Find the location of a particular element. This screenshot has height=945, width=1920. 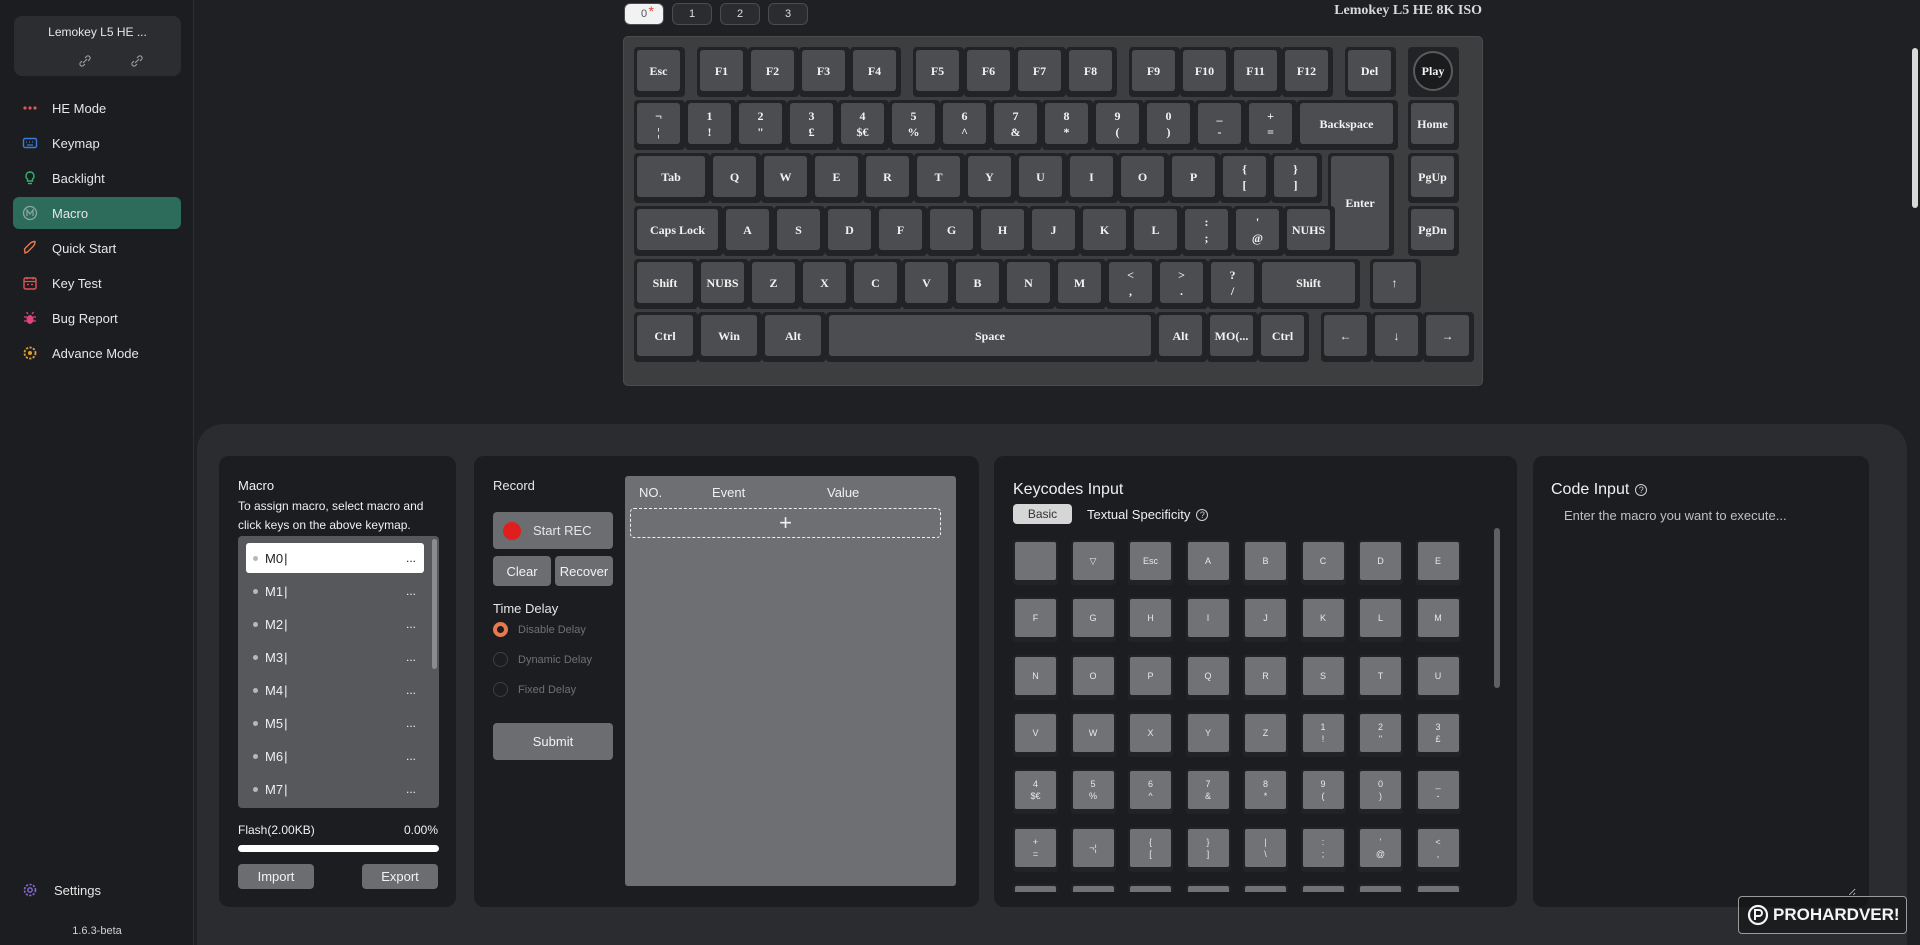

key-5: 5% is located at coordinates (914, 125).